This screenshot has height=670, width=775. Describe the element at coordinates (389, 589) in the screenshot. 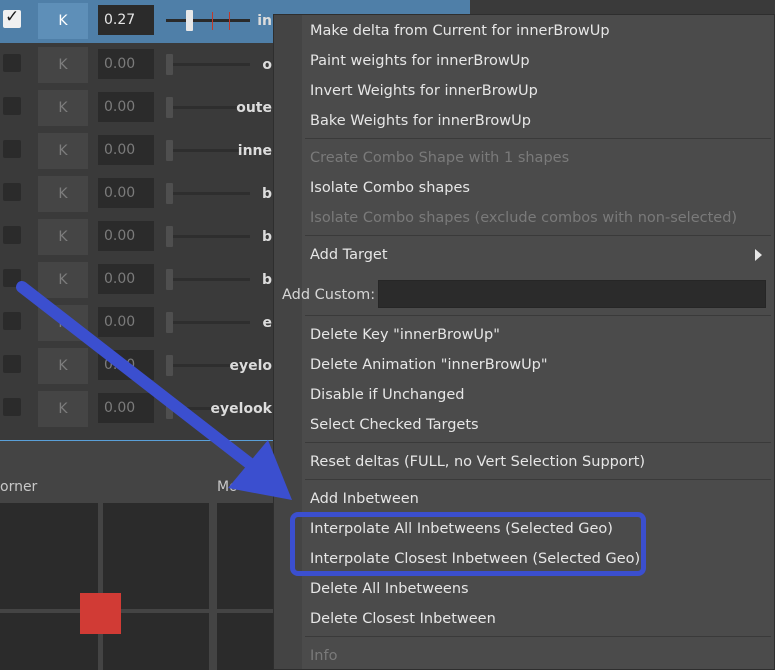

I see `menu-item-delete-all-inbetweens: Delete All Inbetweens` at that location.